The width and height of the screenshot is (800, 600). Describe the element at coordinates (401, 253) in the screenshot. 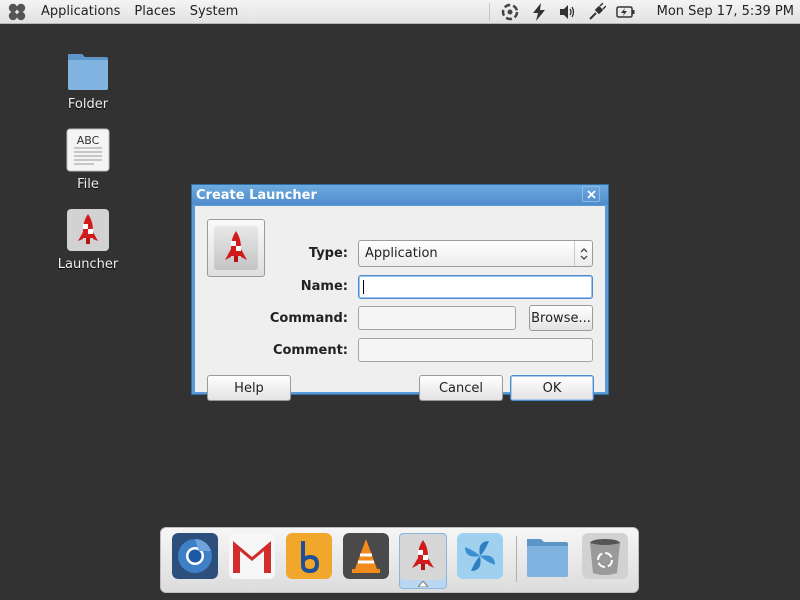

I see `type-select-value: Application` at that location.